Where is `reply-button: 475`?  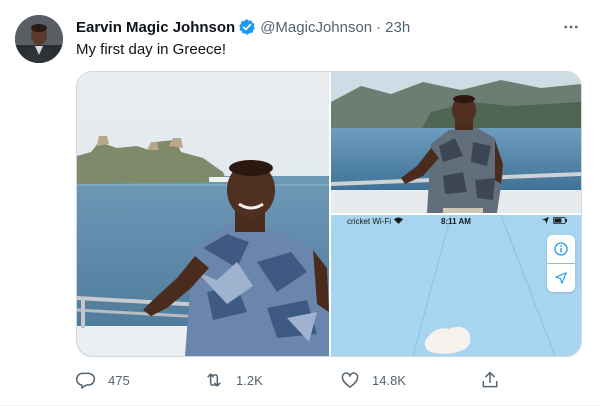
reply-button: 475 is located at coordinates (103, 380).